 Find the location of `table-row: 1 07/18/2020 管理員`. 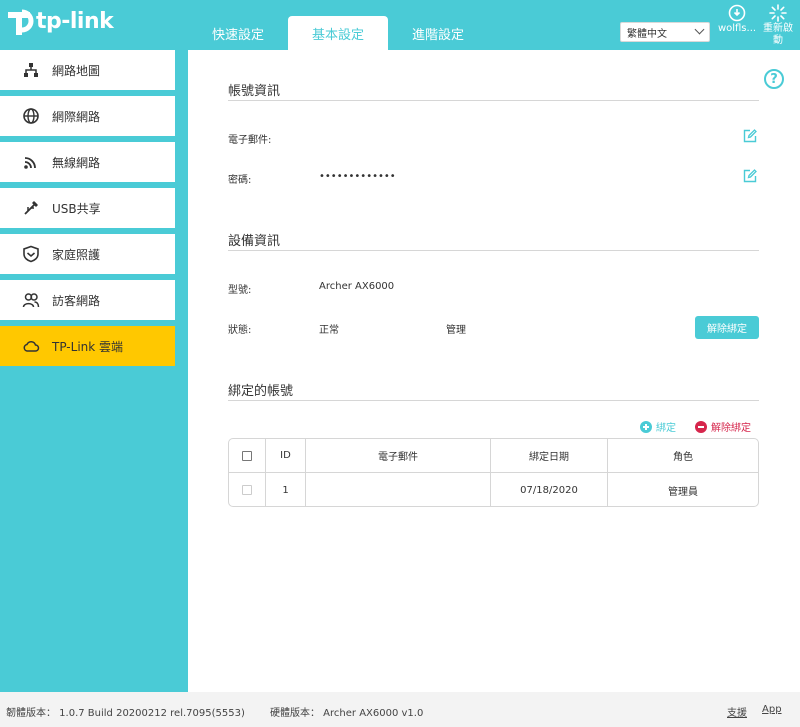

table-row: 1 07/18/2020 管理員 is located at coordinates (493, 489).